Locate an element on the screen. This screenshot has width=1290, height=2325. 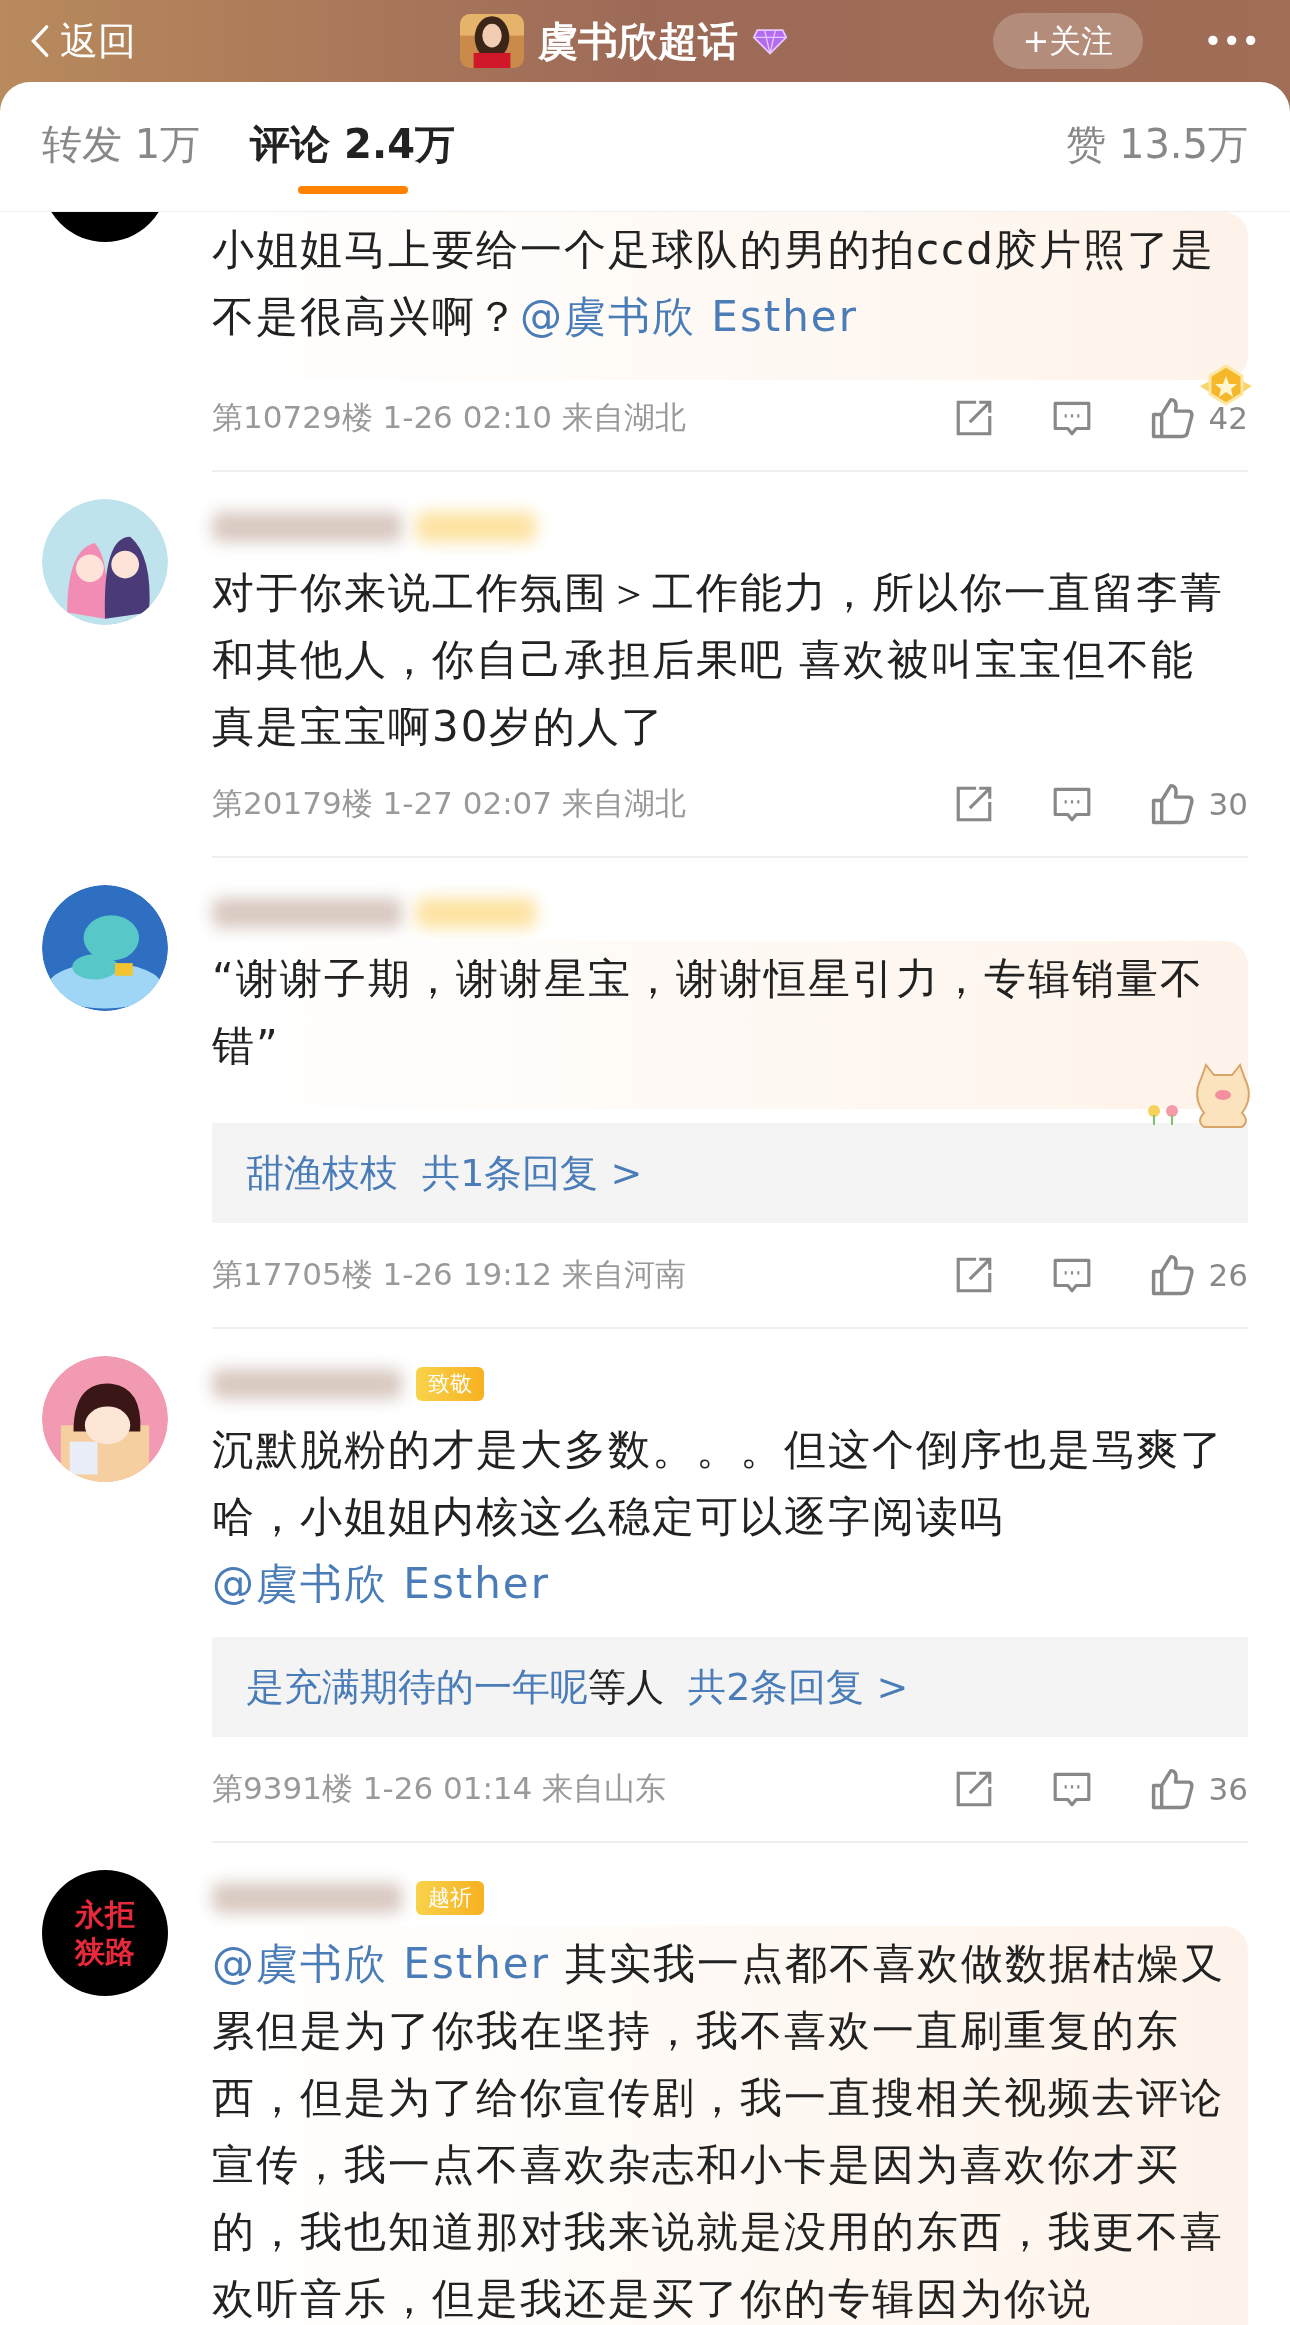
like-count: 42 is located at coordinates (1228, 418).